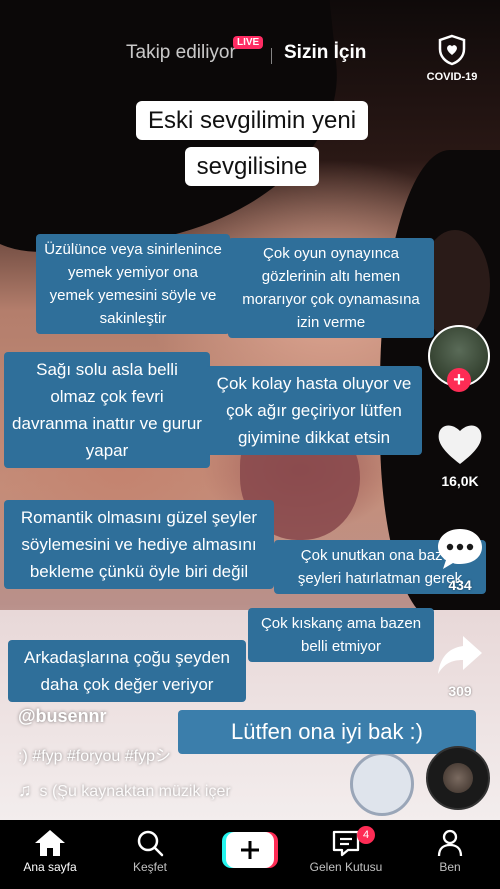 The height and width of the screenshot is (889, 500). I want to click on comment-count: 434, so click(460, 585).